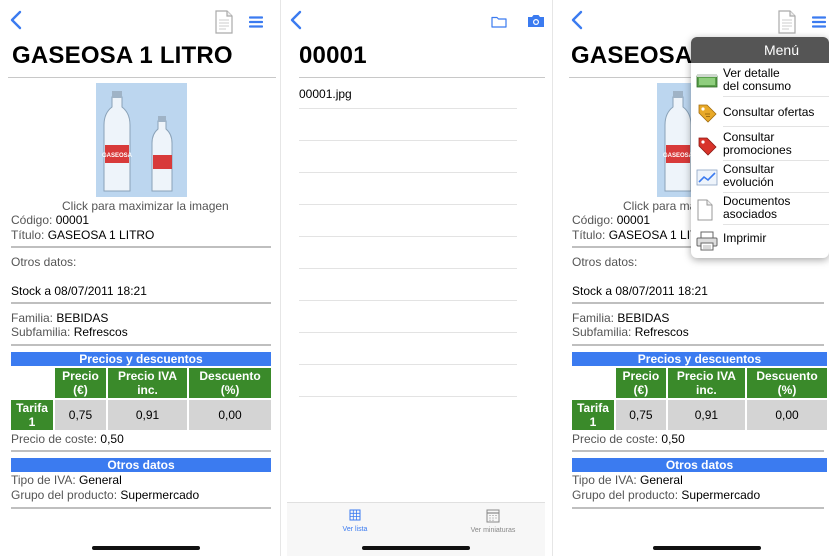 The width and height of the screenshot is (829, 556). What do you see at coordinates (706, 145) in the screenshot?
I see `promo-tag-icon` at bounding box center [706, 145].